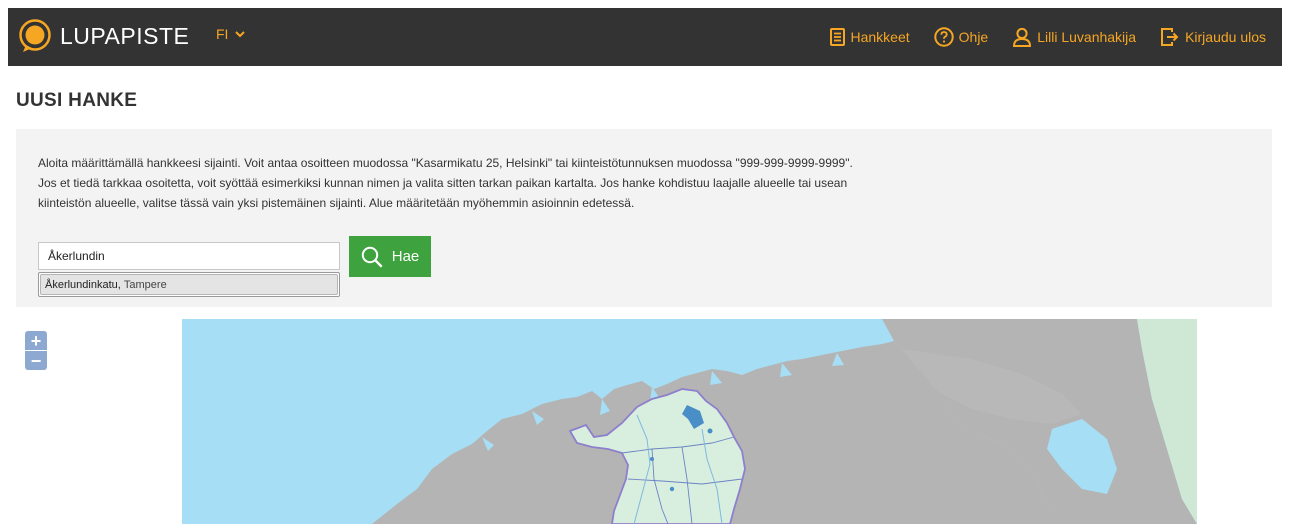 This screenshot has height=524, width=1298. What do you see at coordinates (35, 35) in the screenshot?
I see `speech-bubble-logo-icon` at bounding box center [35, 35].